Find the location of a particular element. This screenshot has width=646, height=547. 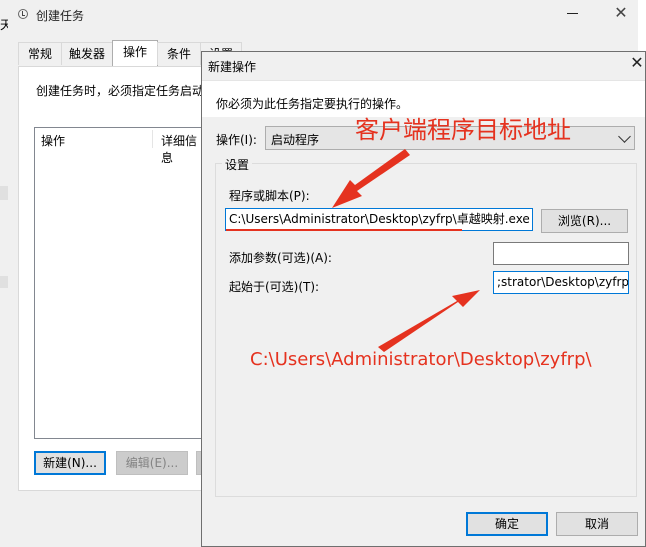

annotation-arrow-to-program is located at coordinates (371, 178).